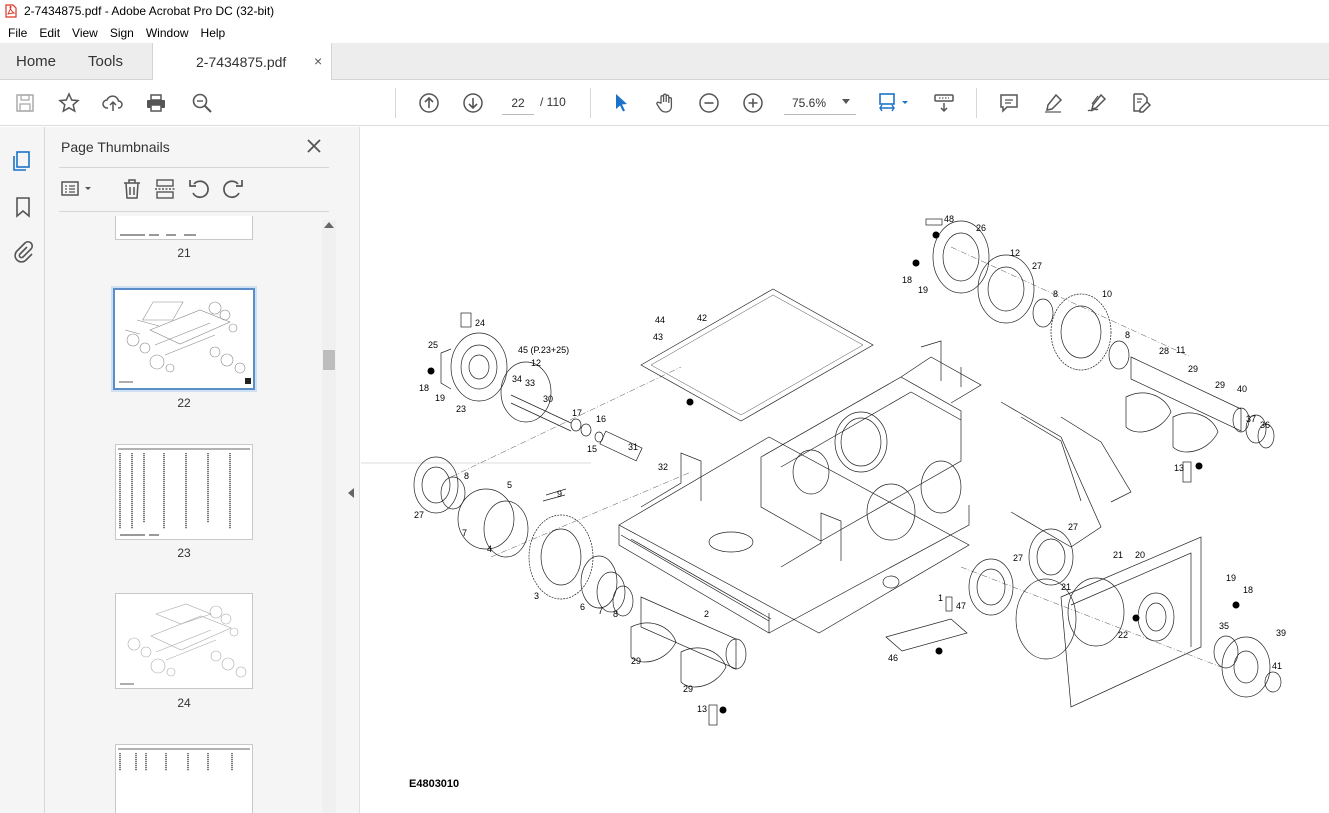 The image size is (1329, 813). Describe the element at coordinates (1053, 103) in the screenshot. I see `highlight-pen-icon` at that location.